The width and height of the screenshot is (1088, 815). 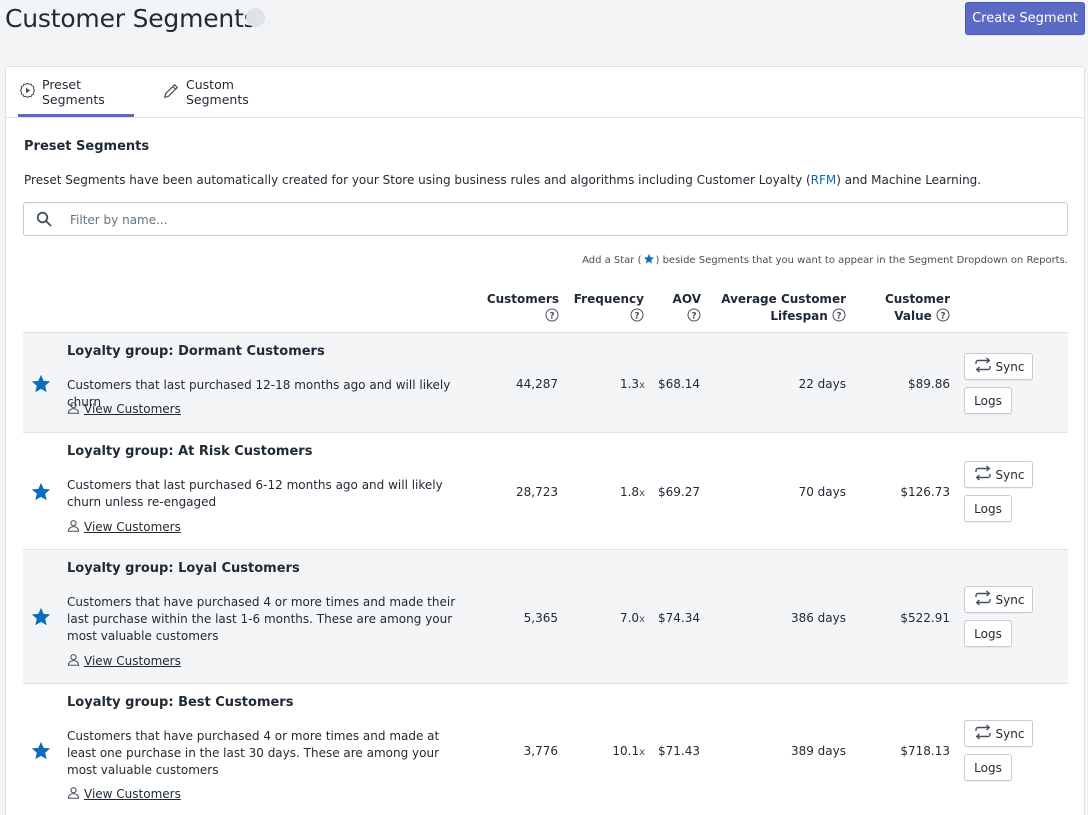 What do you see at coordinates (1025, 18) in the screenshot?
I see `create-segment-button: Create Segment` at bounding box center [1025, 18].